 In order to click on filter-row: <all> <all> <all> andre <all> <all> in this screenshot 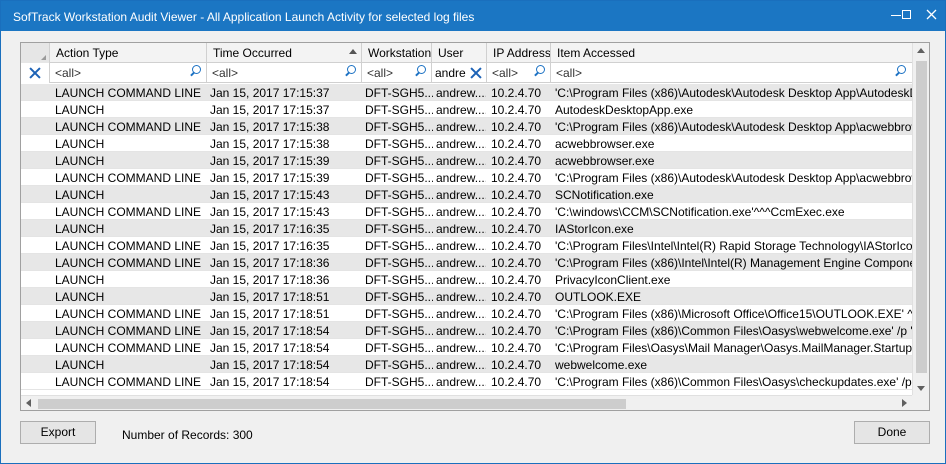, I will do `click(466, 73)`.